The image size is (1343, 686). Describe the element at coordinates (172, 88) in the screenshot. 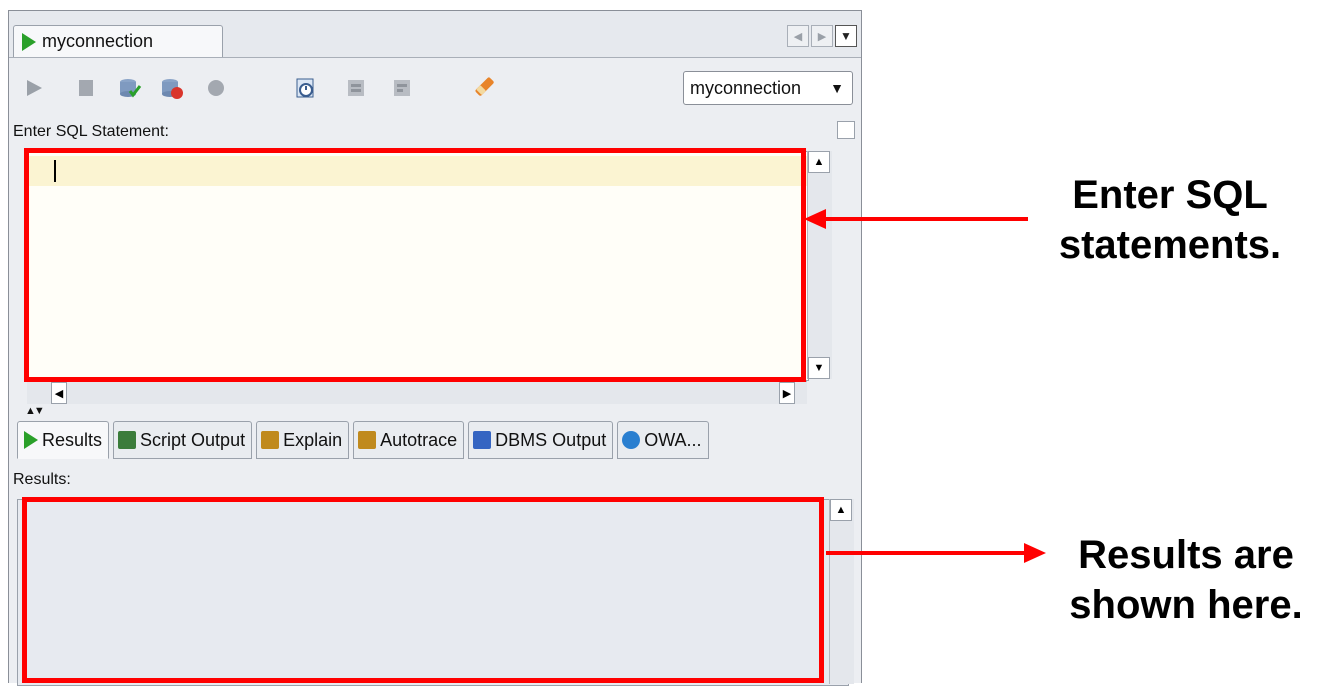

I see `rollback-icon` at that location.